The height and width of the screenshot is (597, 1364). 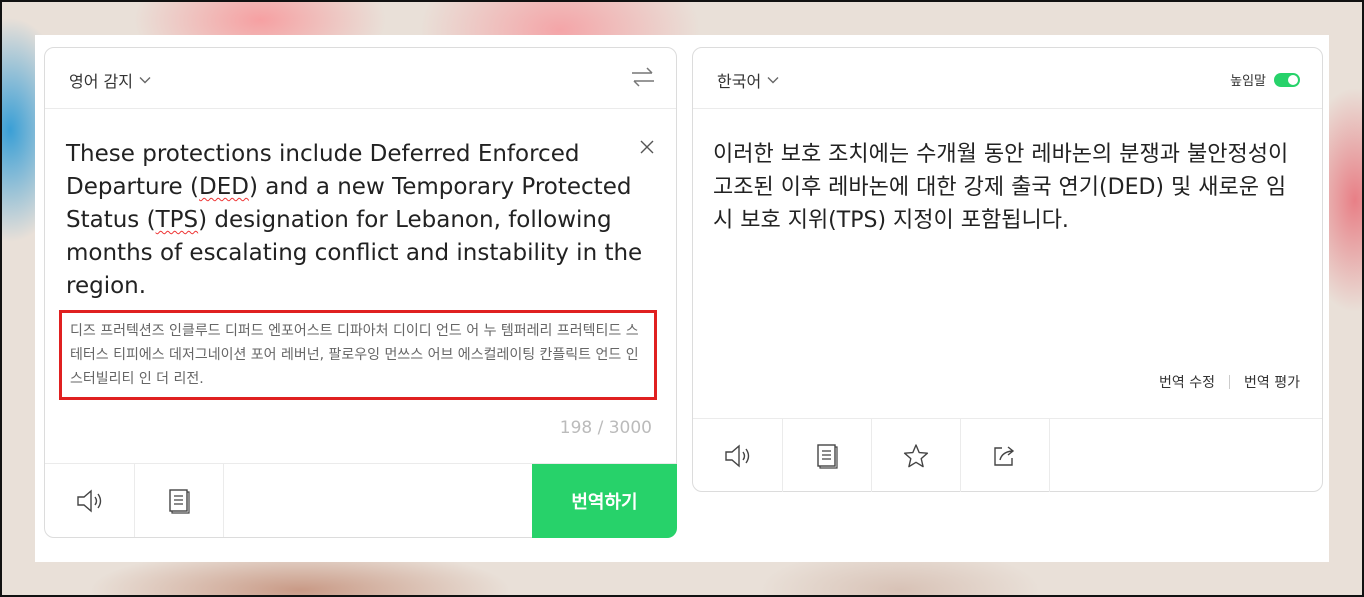 I want to click on honorific-toggle, so click(x=1287, y=79).